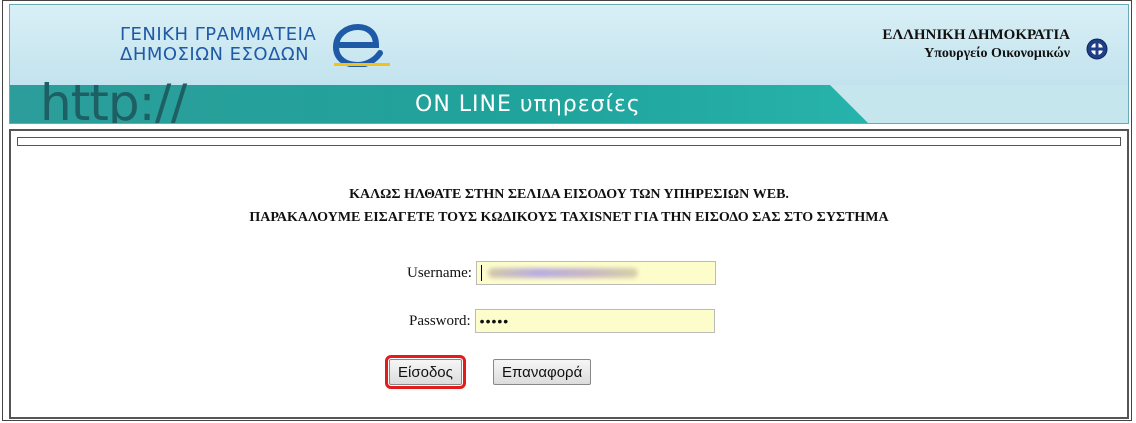  What do you see at coordinates (1097, 49) in the screenshot?
I see `greek-emblem-icon` at bounding box center [1097, 49].